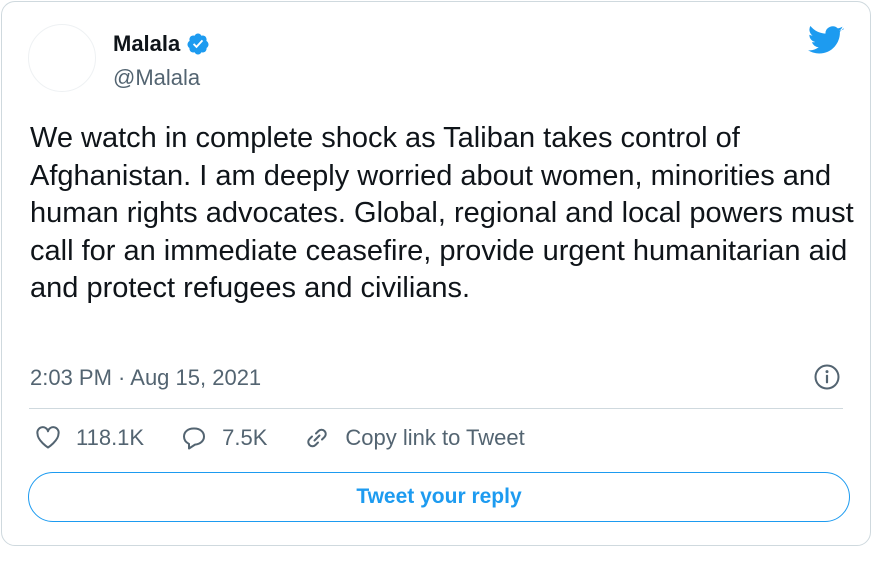 This screenshot has width=874, height=562. What do you see at coordinates (435, 437) in the screenshot?
I see `copy-link-label: Copy link to Tweet` at bounding box center [435, 437].